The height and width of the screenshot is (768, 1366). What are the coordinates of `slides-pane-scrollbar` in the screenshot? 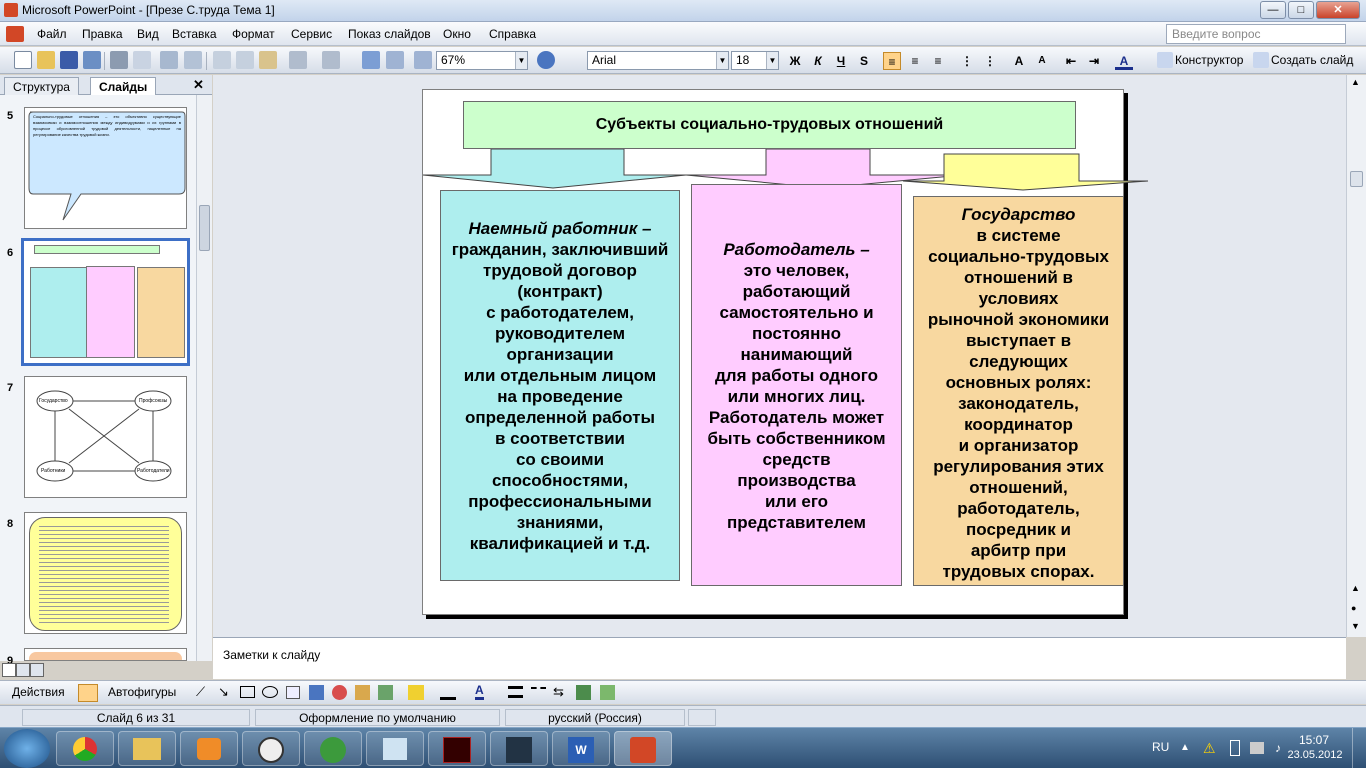 It's located at (204, 378).